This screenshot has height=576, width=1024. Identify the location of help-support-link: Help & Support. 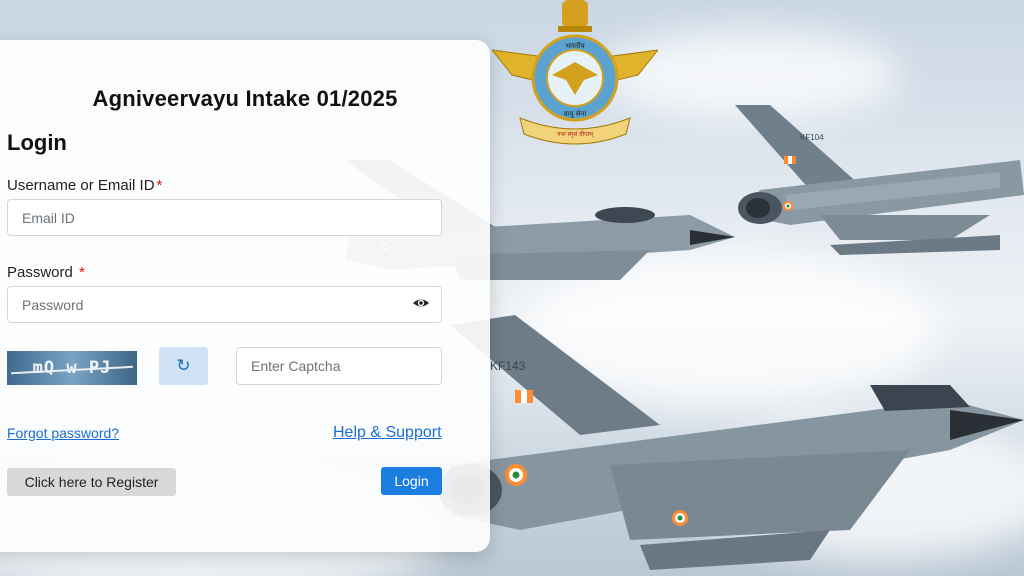
(387, 433).